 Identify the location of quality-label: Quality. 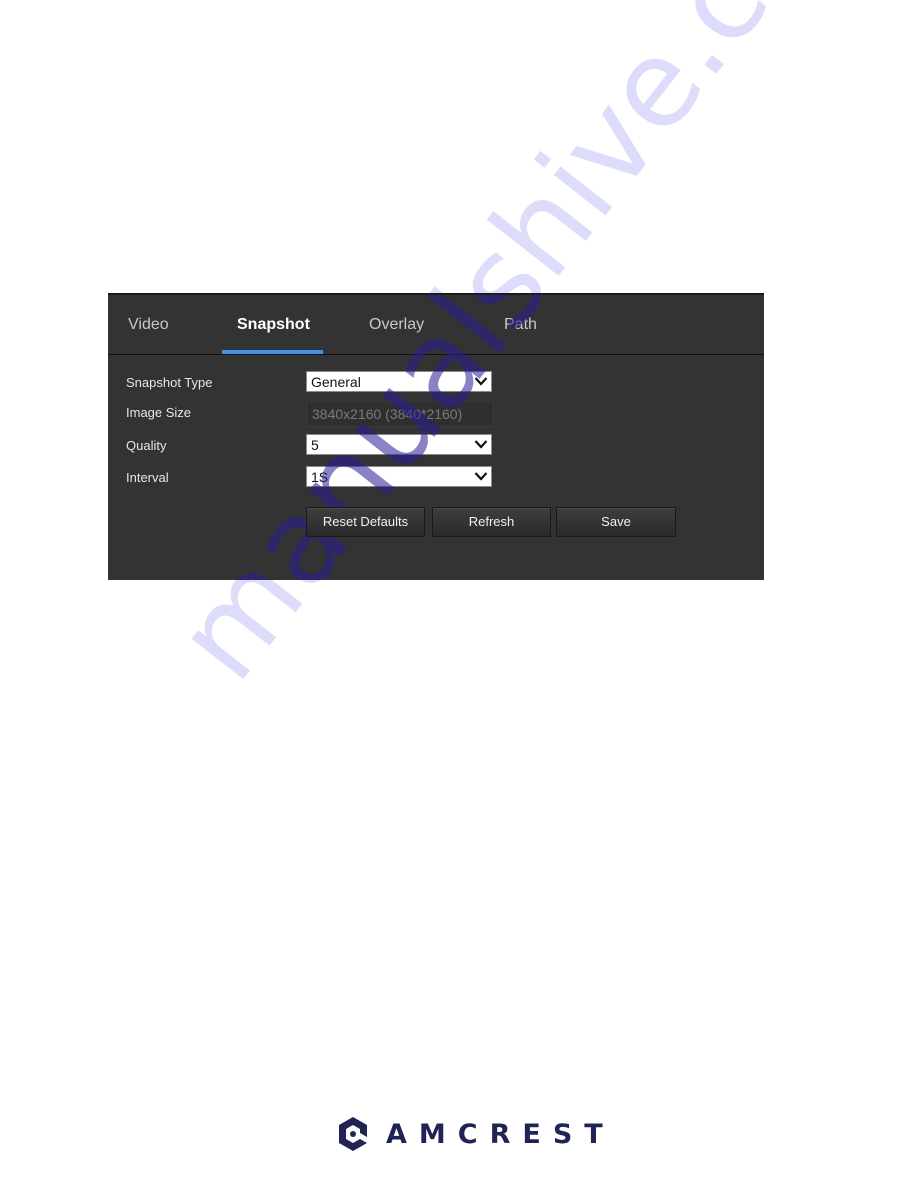
(146, 445).